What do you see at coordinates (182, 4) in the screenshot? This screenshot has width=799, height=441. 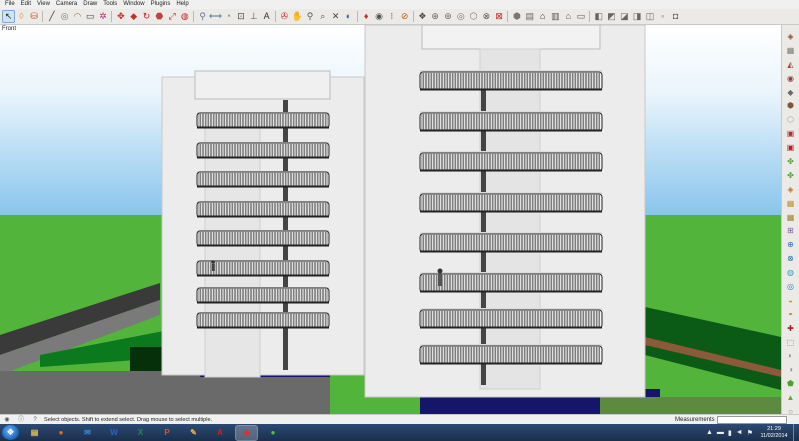 I see `menu-help: Help` at bounding box center [182, 4].